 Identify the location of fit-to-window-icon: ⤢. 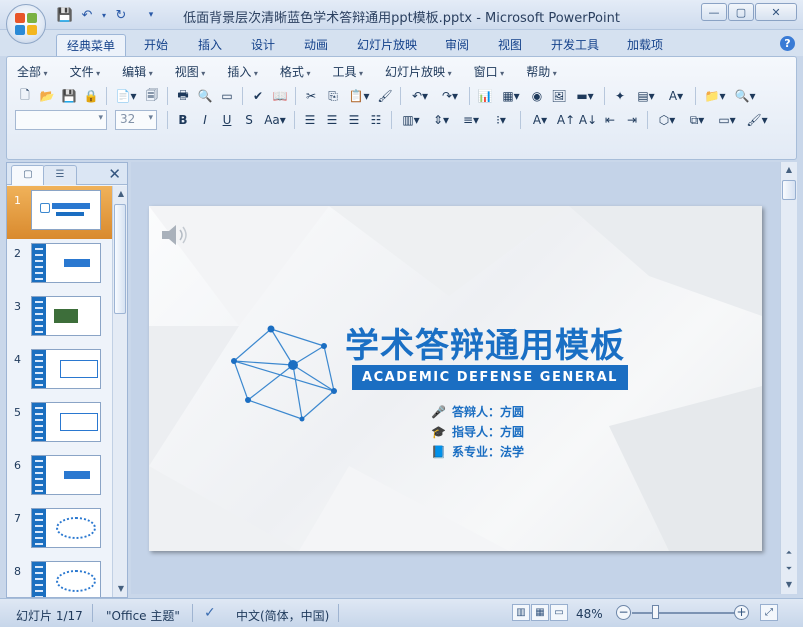
(769, 612).